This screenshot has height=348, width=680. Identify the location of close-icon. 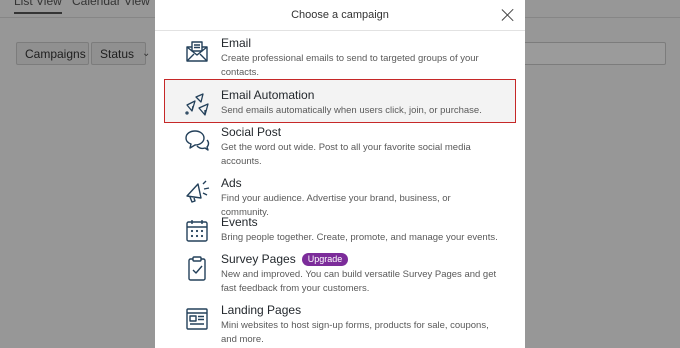
(508, 15).